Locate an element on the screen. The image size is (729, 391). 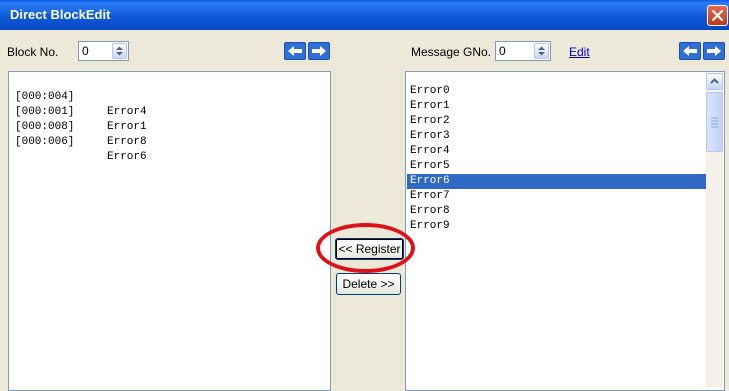
list-item: Error2 is located at coordinates (556, 121).